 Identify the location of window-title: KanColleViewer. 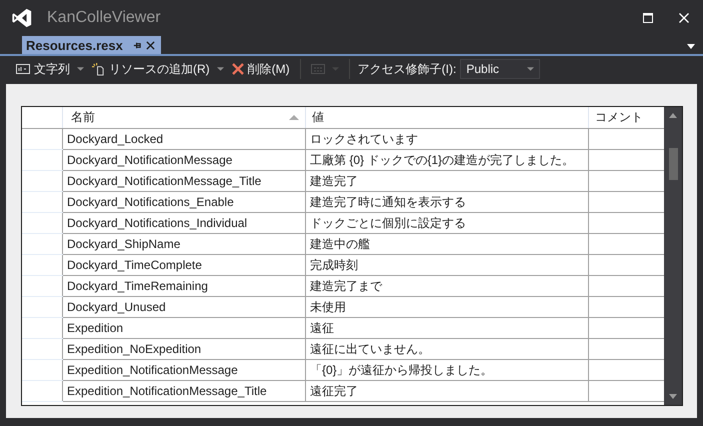
(104, 18).